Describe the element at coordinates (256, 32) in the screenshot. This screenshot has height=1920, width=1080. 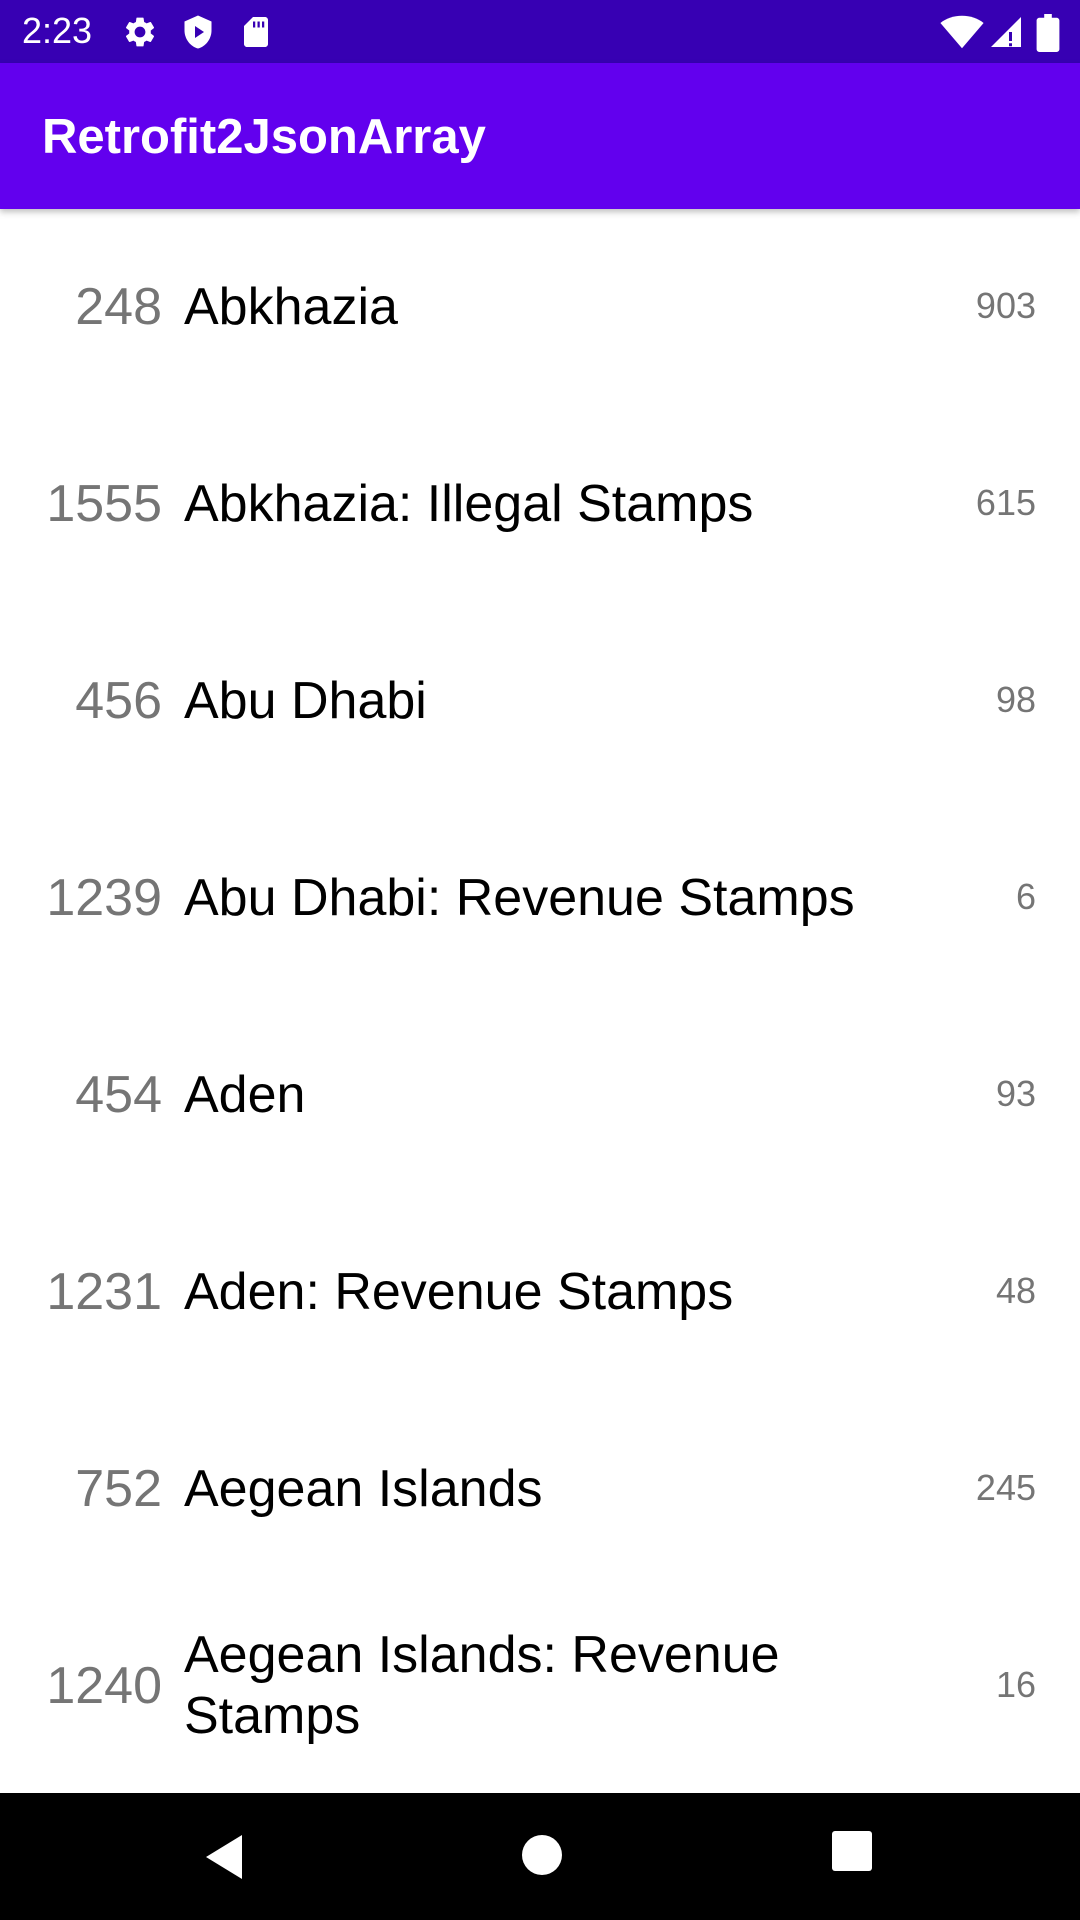
I see `sd-card-icon` at that location.